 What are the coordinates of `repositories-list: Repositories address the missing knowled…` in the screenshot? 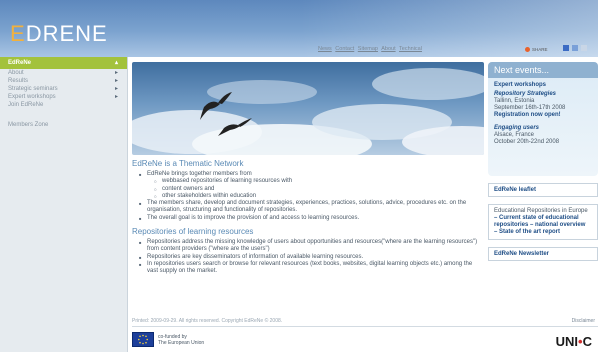 It's located at (311, 257).